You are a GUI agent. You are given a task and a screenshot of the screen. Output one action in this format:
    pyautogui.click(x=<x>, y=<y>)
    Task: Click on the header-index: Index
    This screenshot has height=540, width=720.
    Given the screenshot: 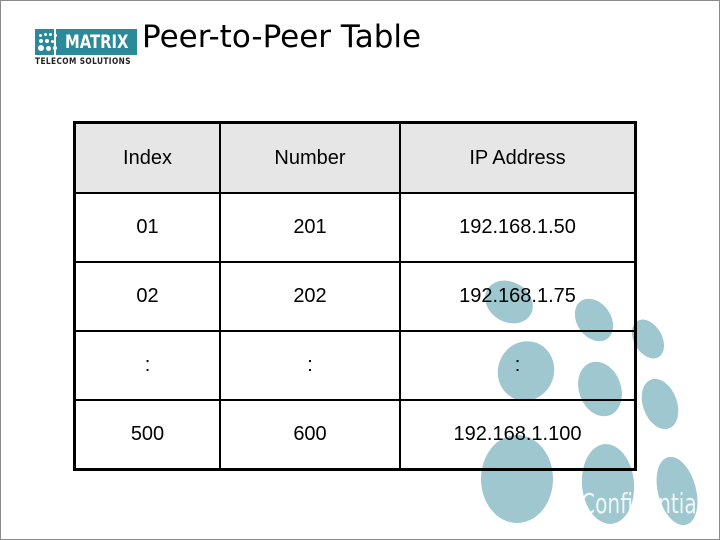 What is the action you would take?
    pyautogui.click(x=147, y=157)
    